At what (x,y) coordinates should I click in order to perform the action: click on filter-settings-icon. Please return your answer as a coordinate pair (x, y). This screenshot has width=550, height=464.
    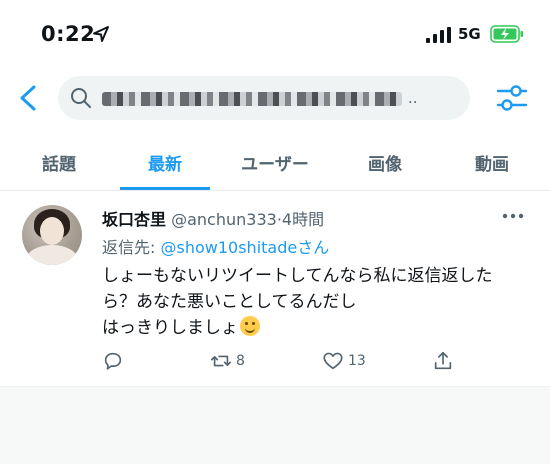
    Looking at the image, I should click on (512, 98).